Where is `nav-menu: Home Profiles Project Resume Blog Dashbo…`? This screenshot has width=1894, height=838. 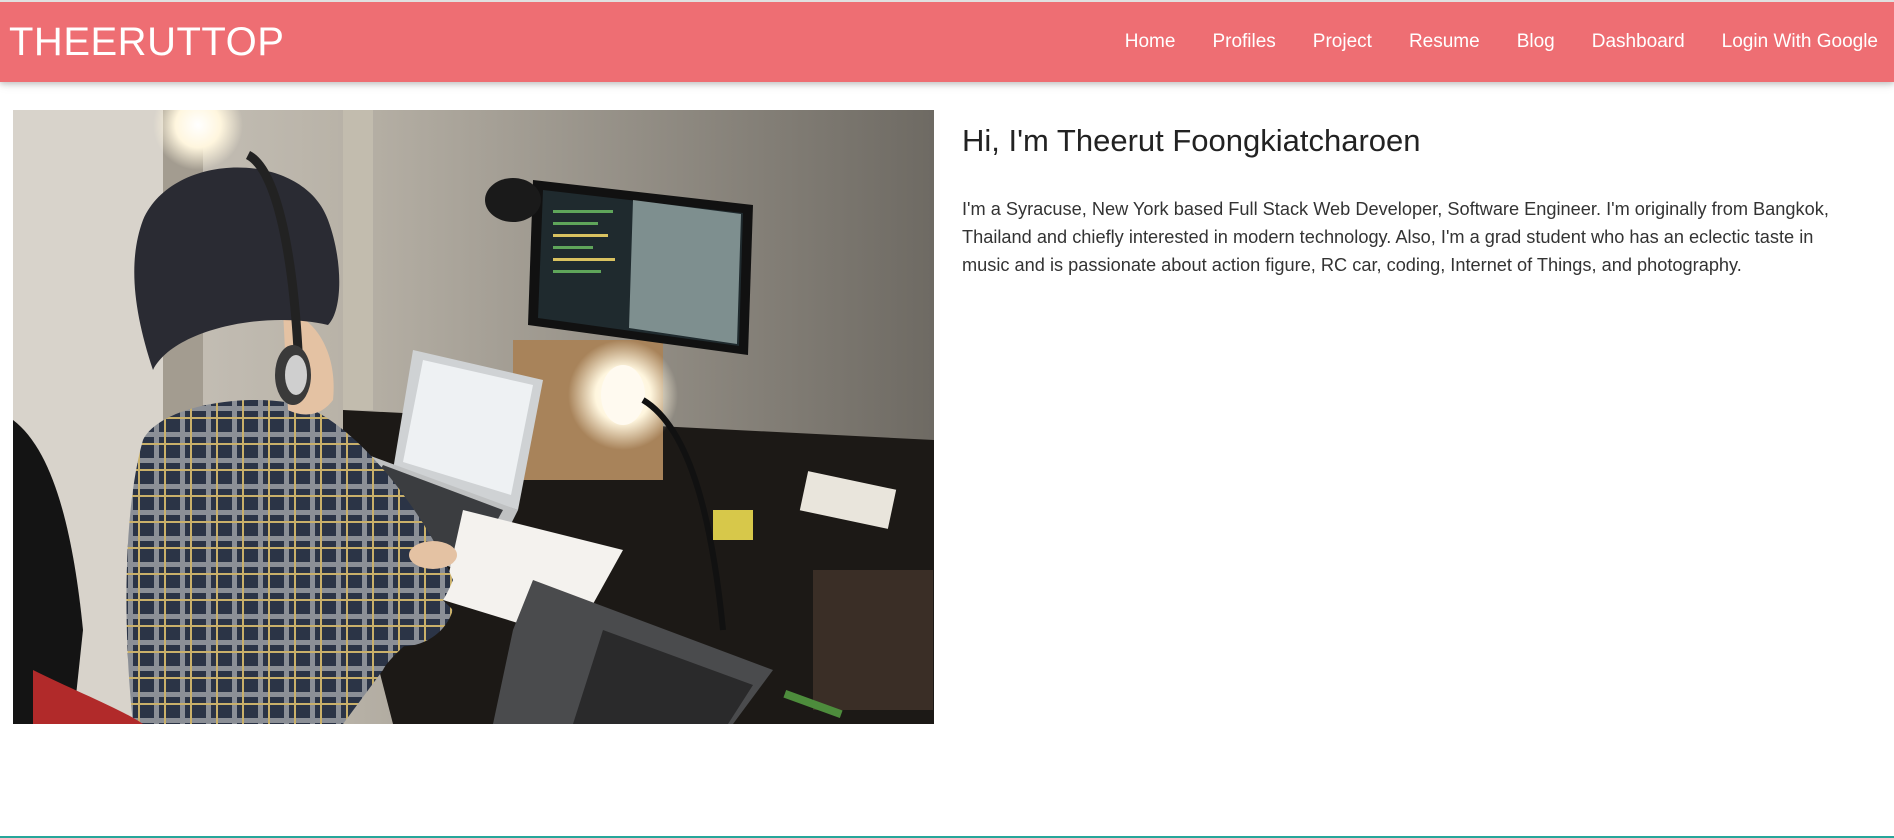
nav-menu: Home Profiles Project Resume Blog Dashbo… is located at coordinates (1500, 42).